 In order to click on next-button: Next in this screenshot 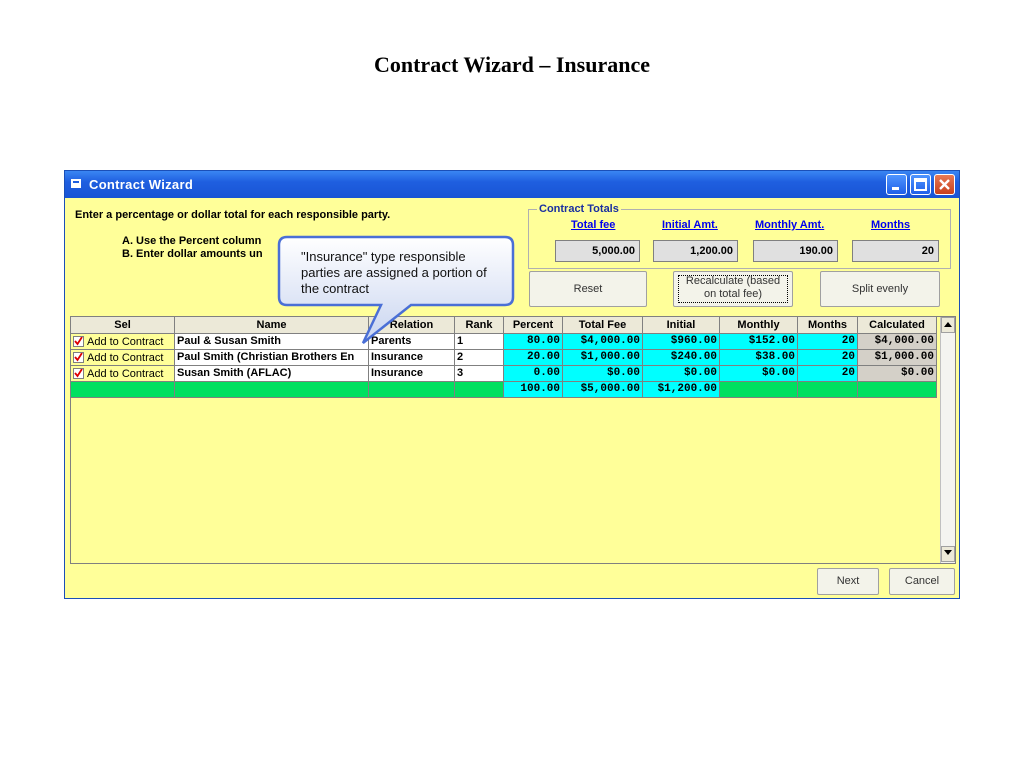, I will do `click(848, 581)`.